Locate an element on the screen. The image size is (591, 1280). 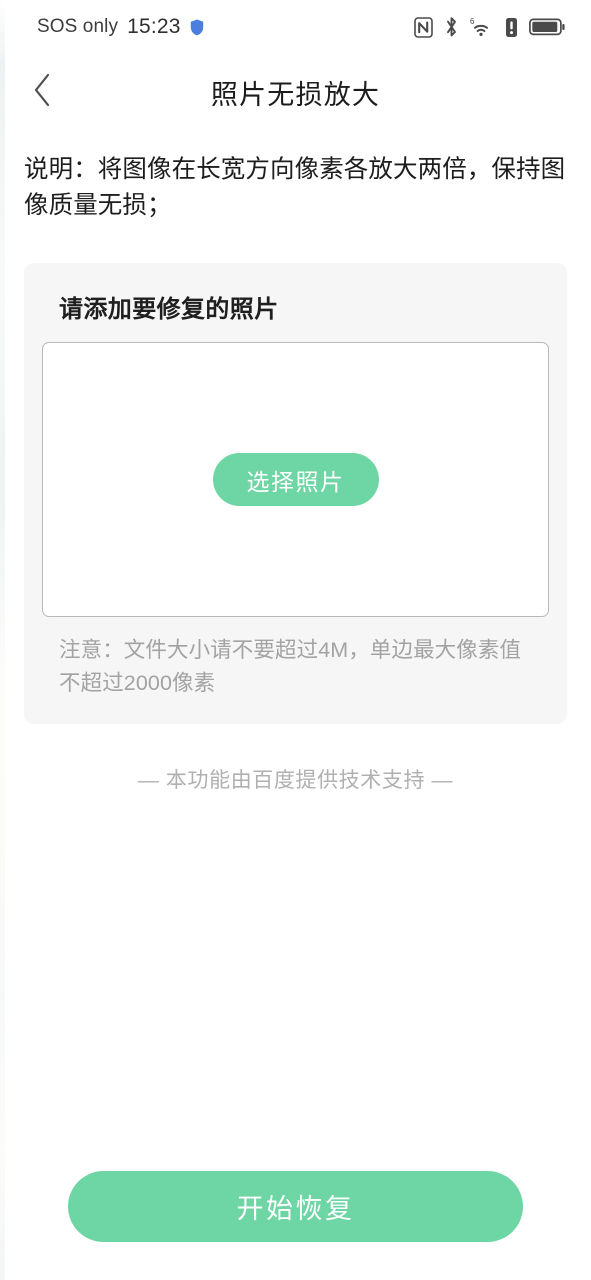
battery-icon is located at coordinates (547, 27).